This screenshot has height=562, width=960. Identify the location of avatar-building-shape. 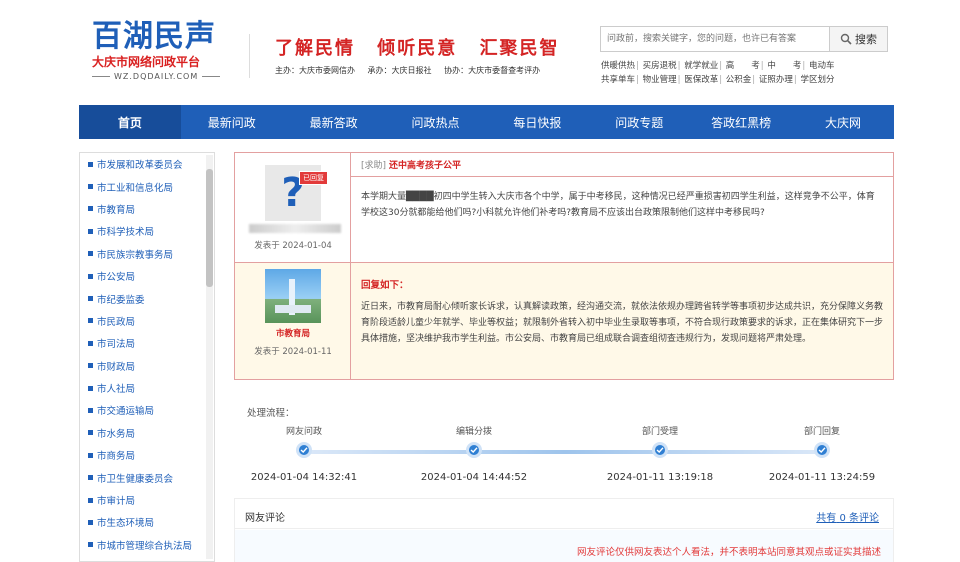
(293, 309).